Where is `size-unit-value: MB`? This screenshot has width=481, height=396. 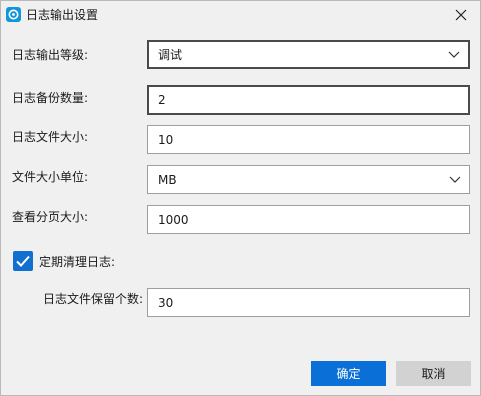
size-unit-value: MB is located at coordinates (167, 179).